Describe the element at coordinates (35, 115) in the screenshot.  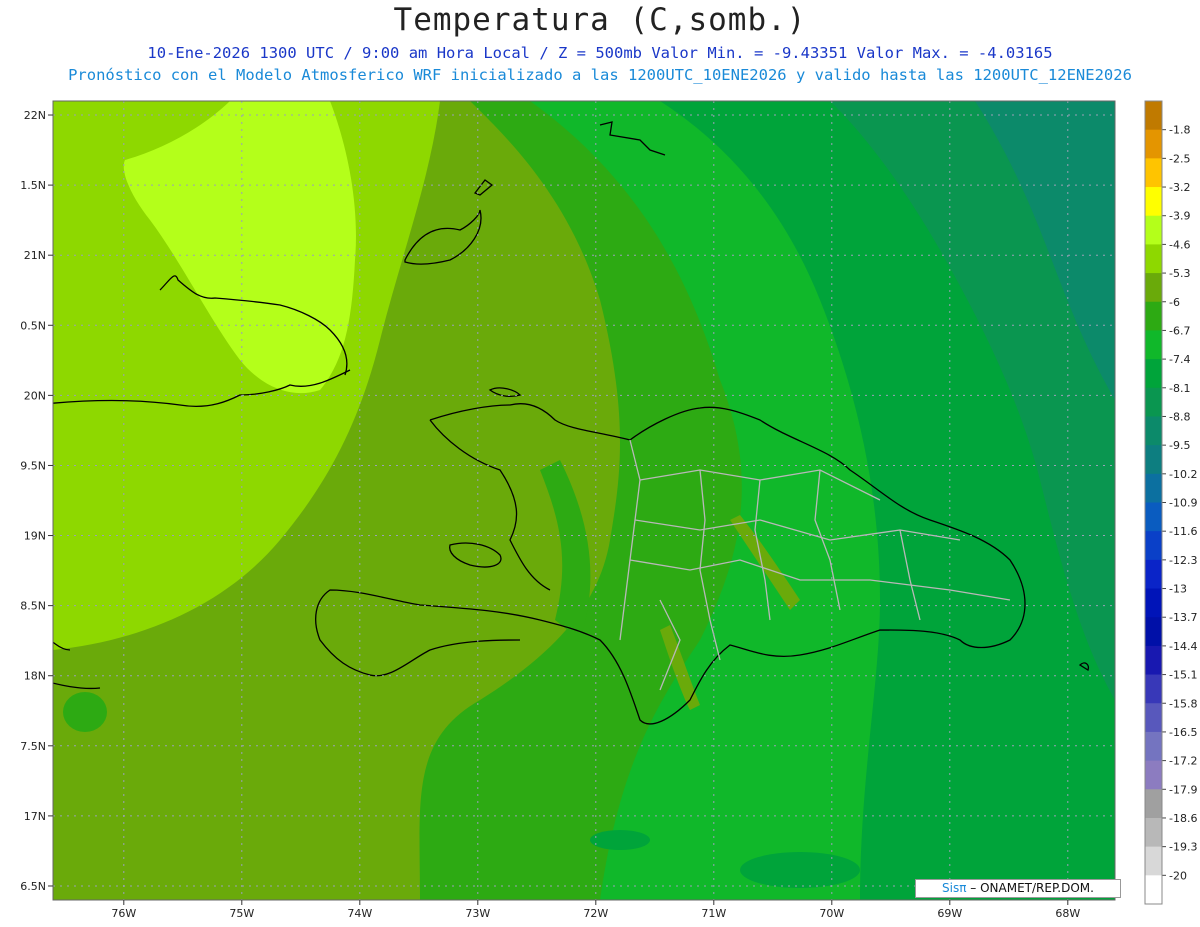
I see `y-tick-label: 22N` at that location.